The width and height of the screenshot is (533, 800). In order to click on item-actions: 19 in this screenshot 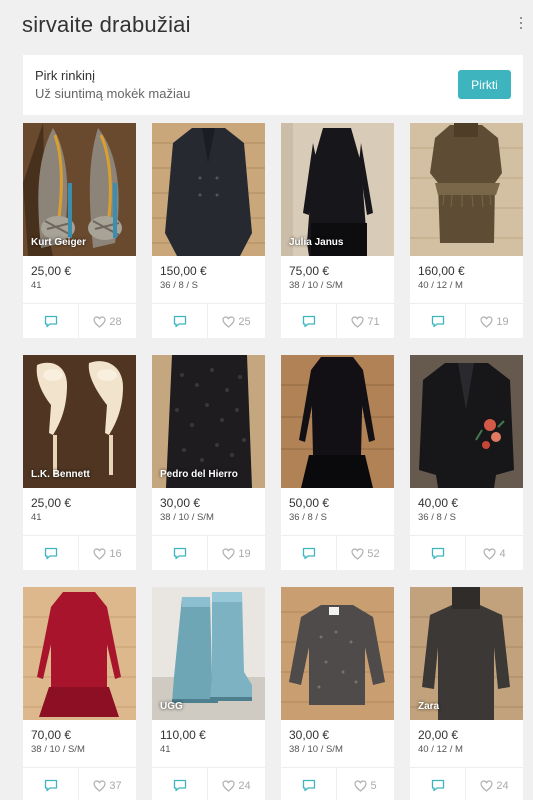, I will do `click(466, 320)`.